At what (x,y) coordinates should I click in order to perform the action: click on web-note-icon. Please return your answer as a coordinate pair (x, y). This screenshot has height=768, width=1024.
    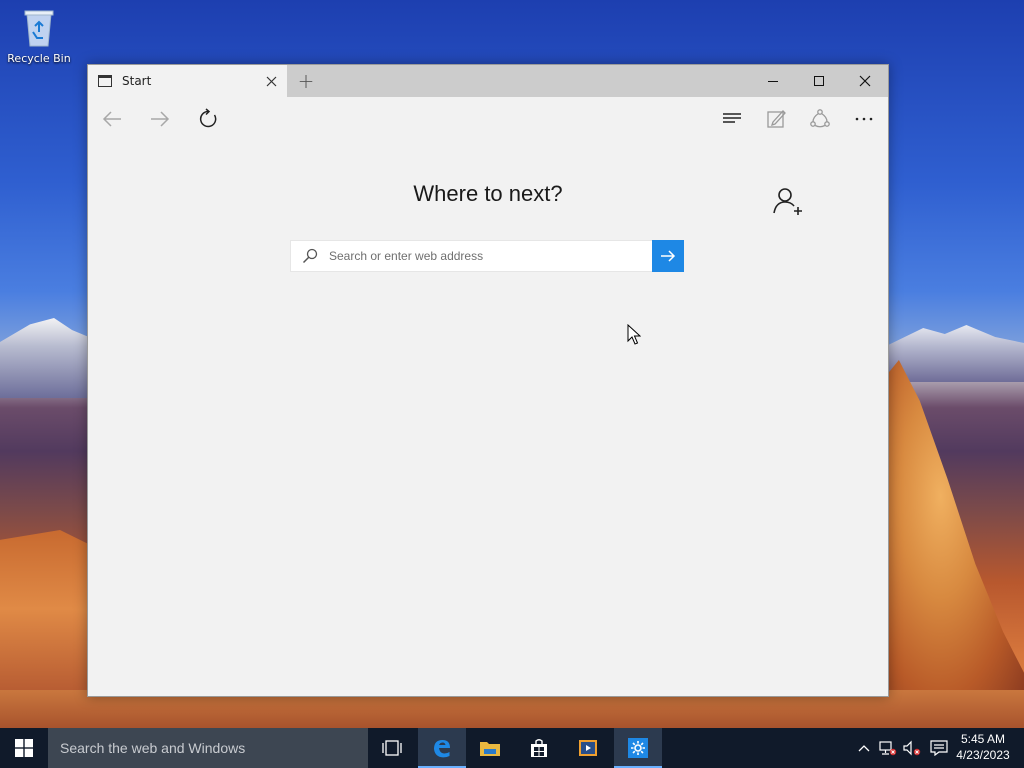
    Looking at the image, I should click on (776, 119).